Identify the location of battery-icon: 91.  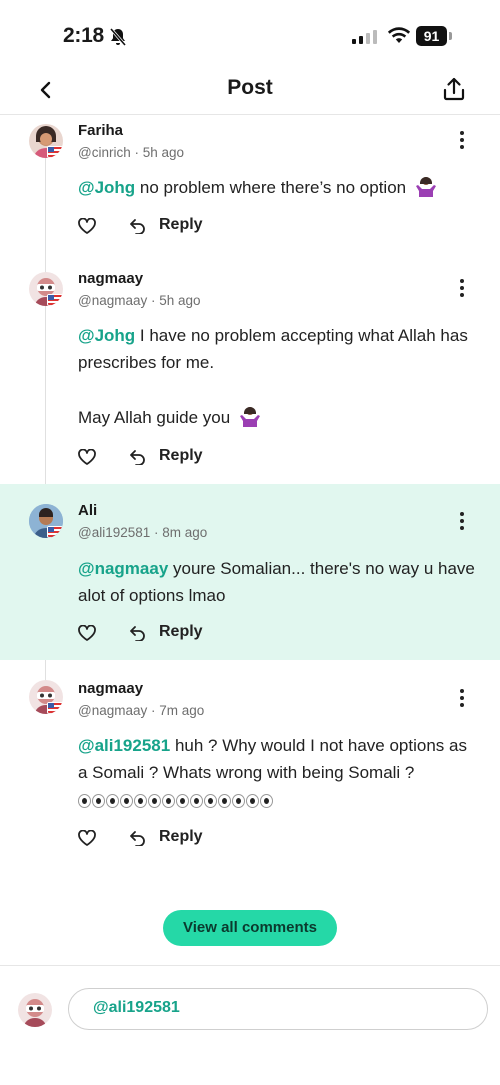
(434, 36).